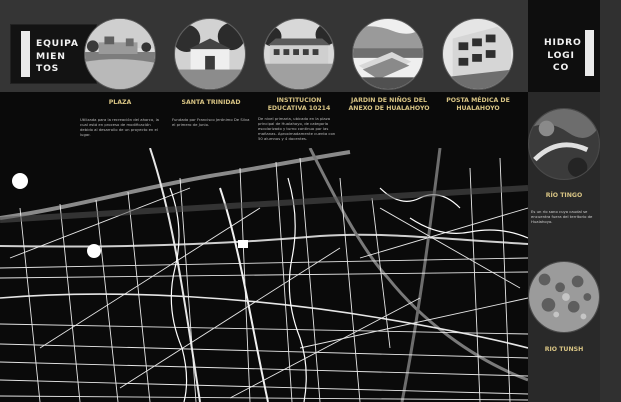 This screenshot has height=402, width=621. Describe the element at coordinates (211, 102) in the screenshot. I see `santa-trinidad-title: SANTA TRINIDAD` at that location.